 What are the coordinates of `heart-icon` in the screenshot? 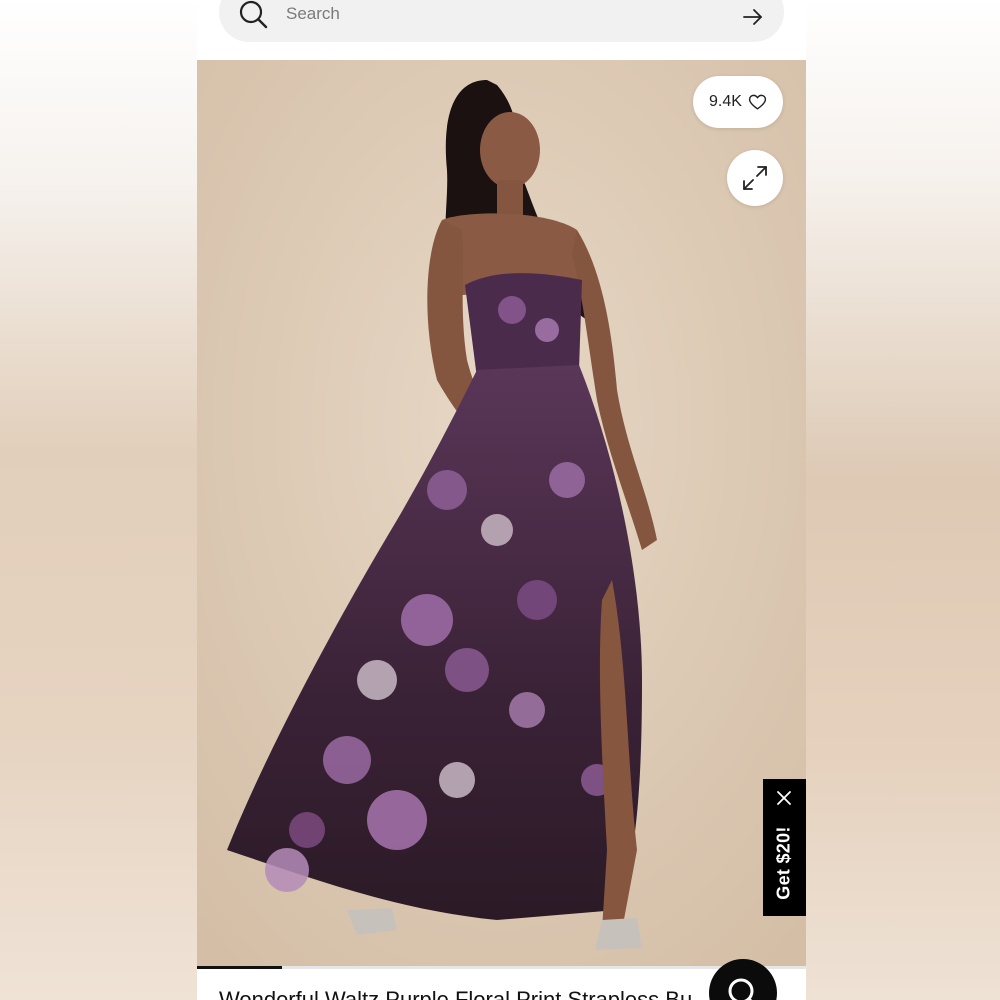 It's located at (757, 102).